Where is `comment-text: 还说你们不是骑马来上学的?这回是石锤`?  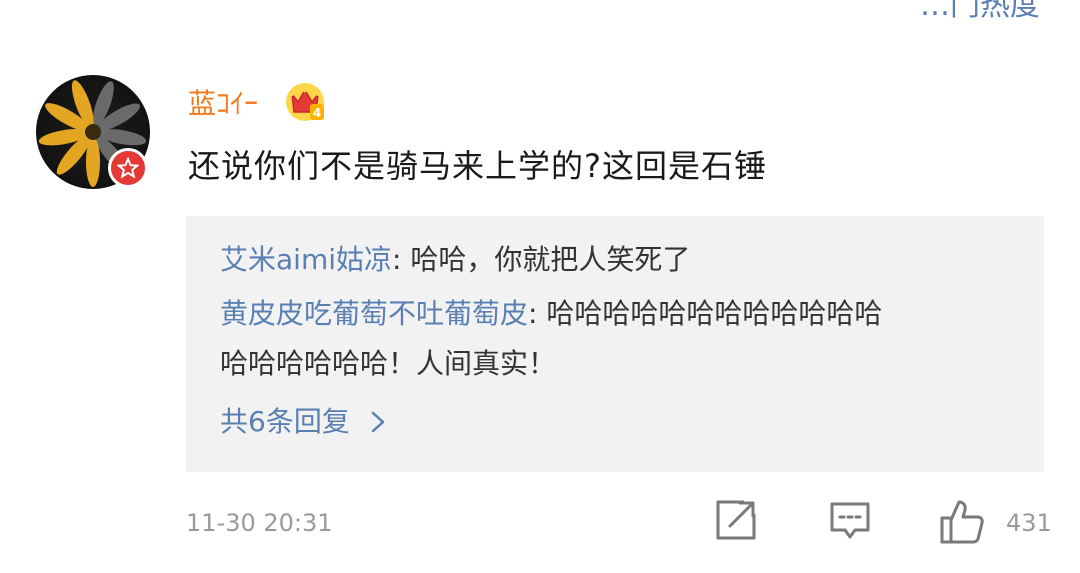
comment-text: 还说你们不是骑马来上学的?这回是石锤 is located at coordinates (477, 166).